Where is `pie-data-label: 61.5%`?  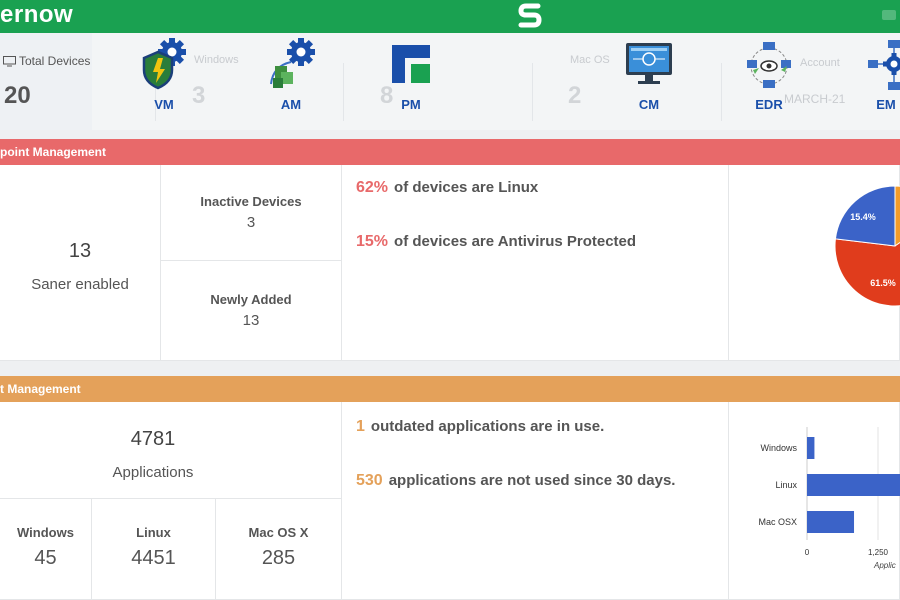 pie-data-label: 61.5% is located at coordinates (883, 283).